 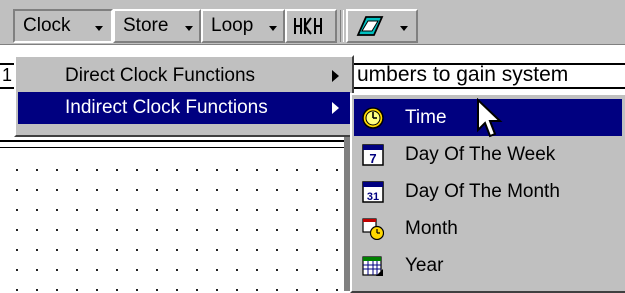 I want to click on loop-button-label: Loop, so click(x=232, y=25).